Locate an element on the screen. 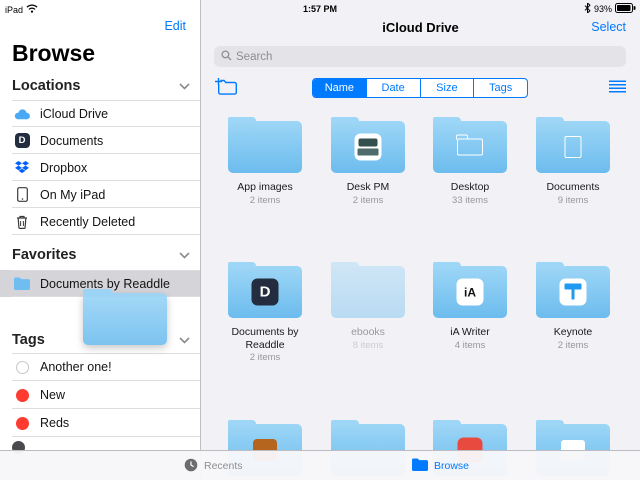 The width and height of the screenshot is (640, 480). item-name: ebooks is located at coordinates (368, 332).